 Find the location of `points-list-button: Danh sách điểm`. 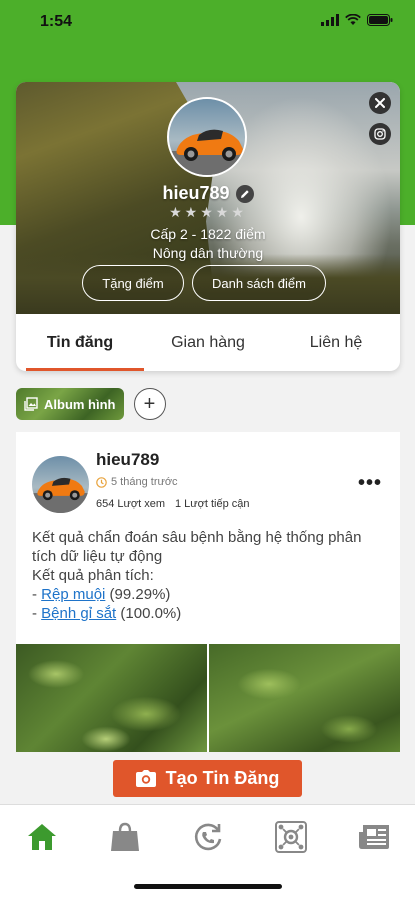

points-list-button: Danh sách điểm is located at coordinates (259, 283).